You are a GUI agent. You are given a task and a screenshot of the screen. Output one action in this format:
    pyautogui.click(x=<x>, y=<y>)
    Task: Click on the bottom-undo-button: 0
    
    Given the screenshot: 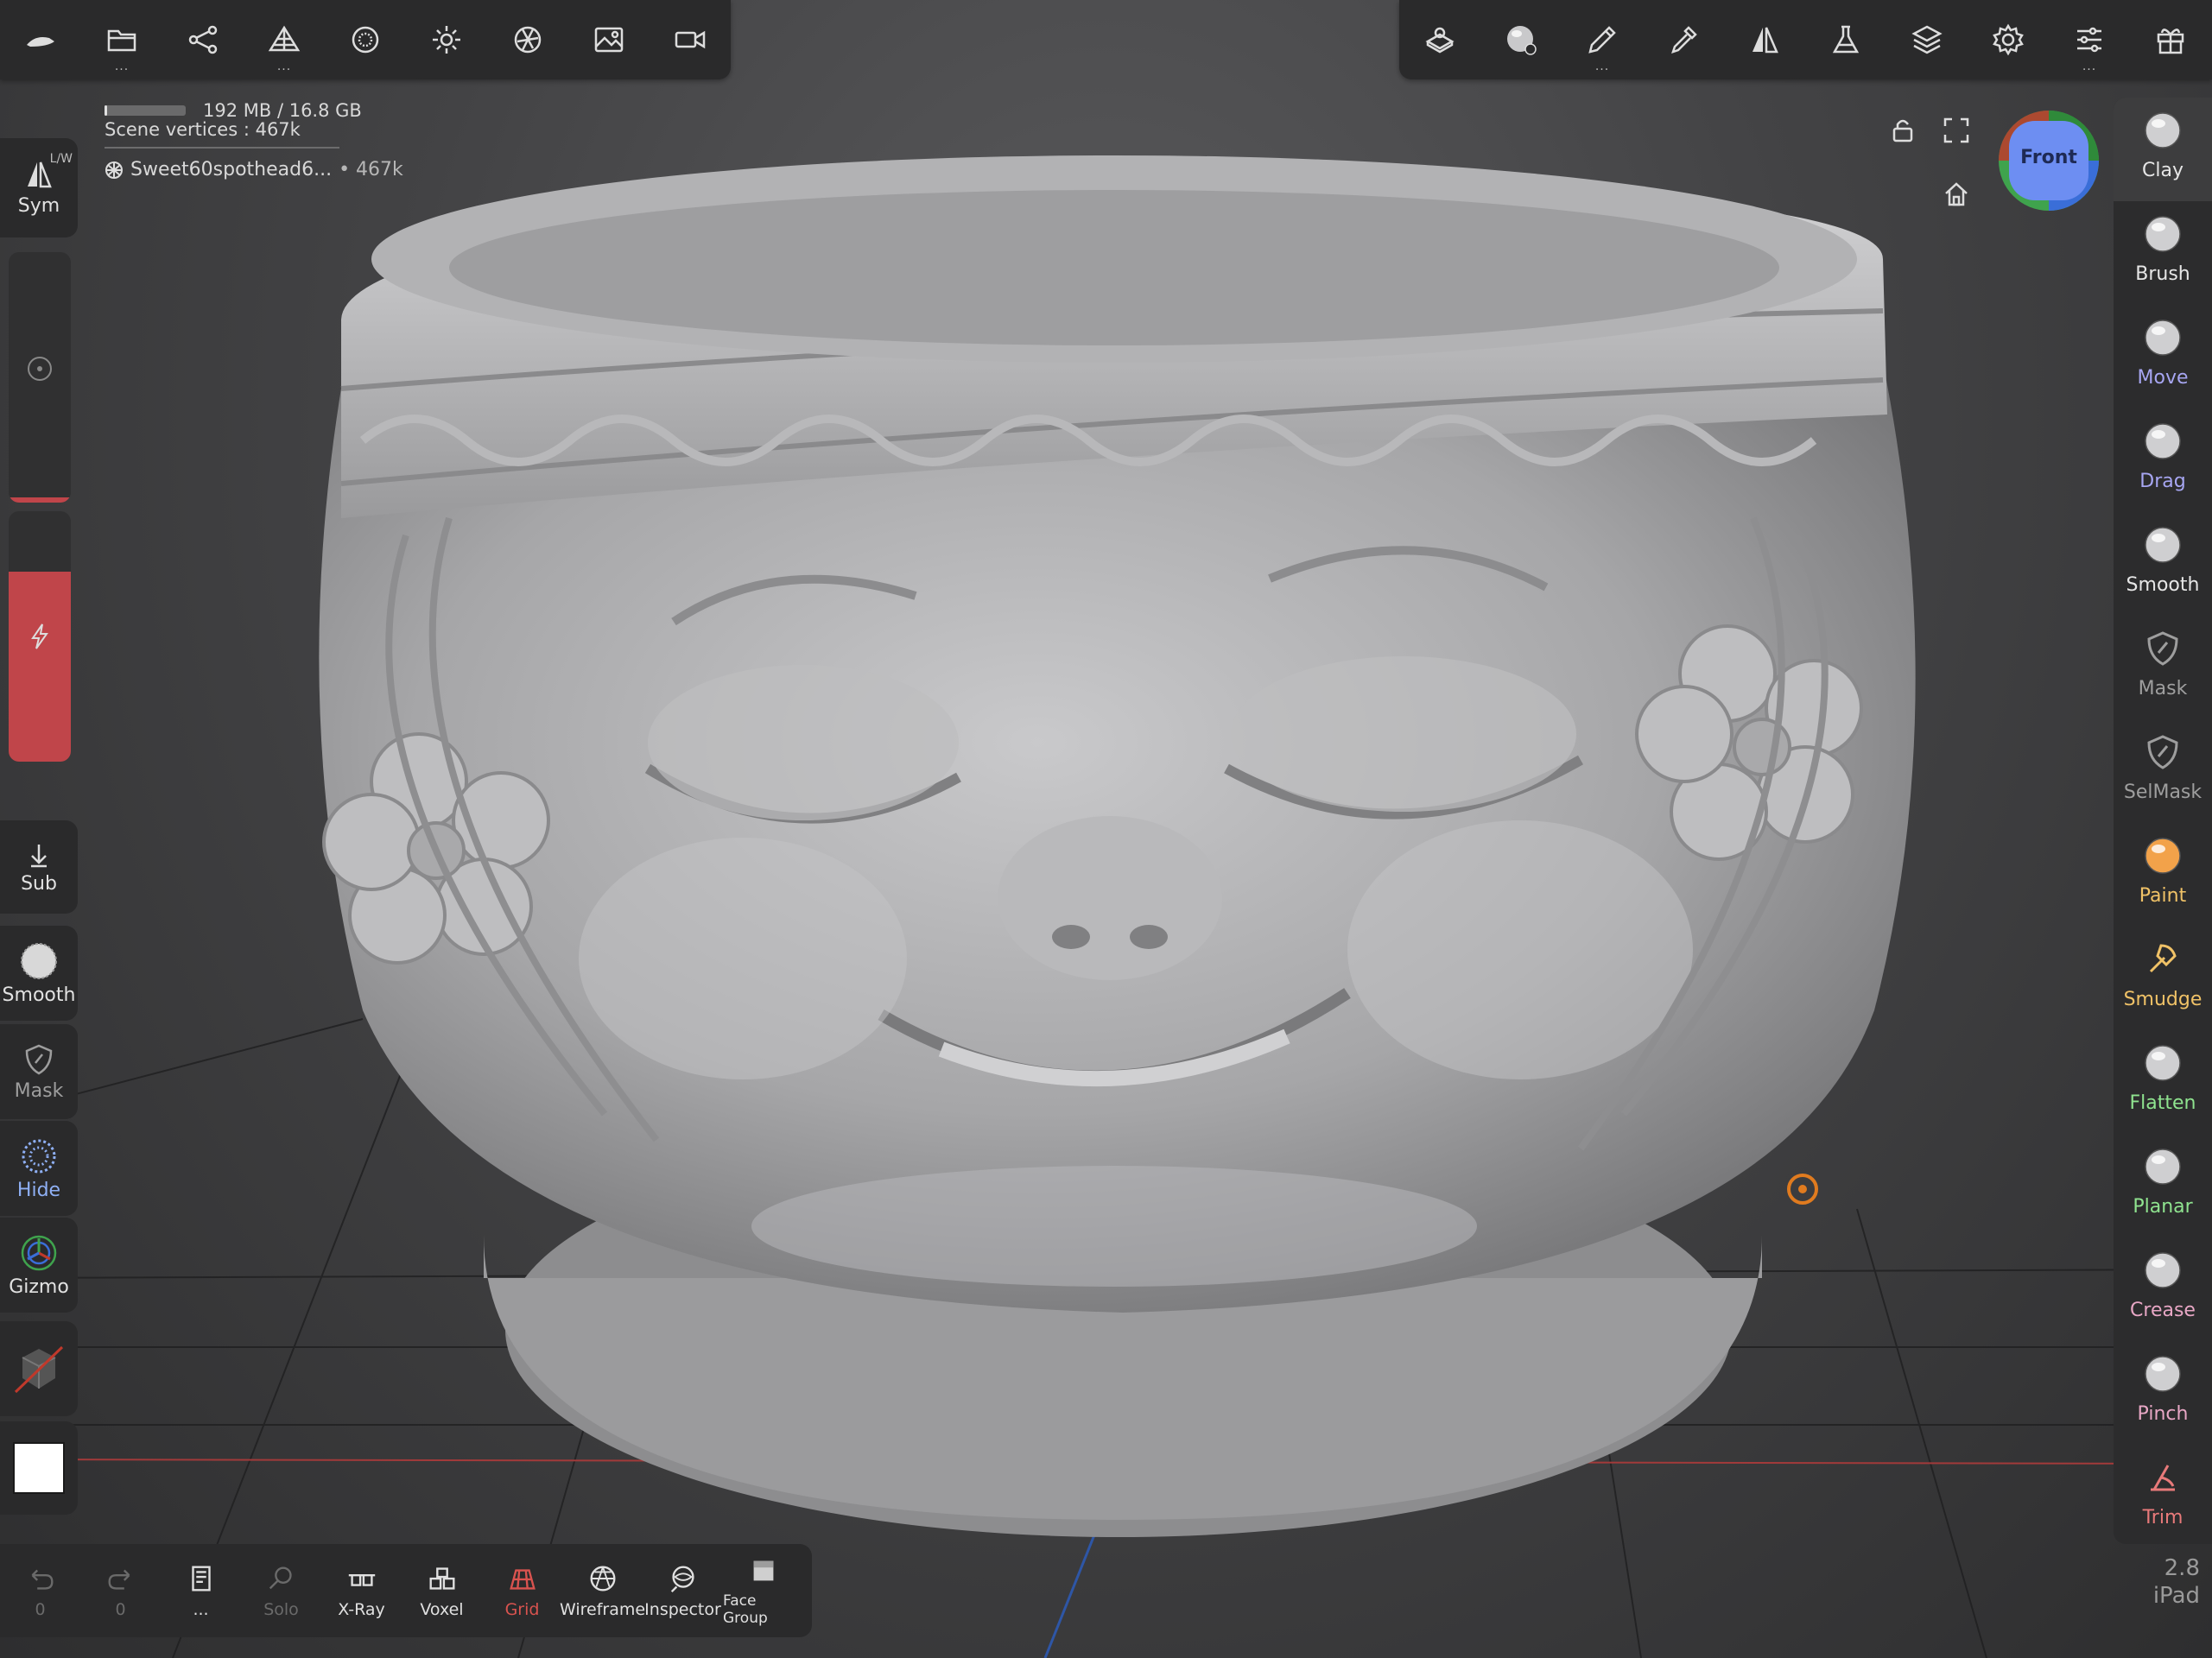 What is the action you would take?
    pyautogui.click(x=40, y=1590)
    